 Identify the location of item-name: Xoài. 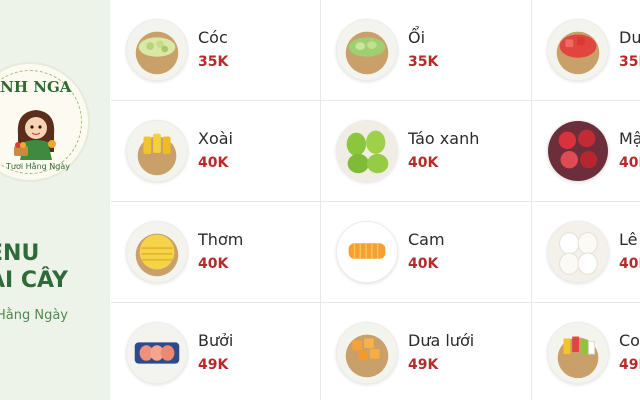
(215, 138).